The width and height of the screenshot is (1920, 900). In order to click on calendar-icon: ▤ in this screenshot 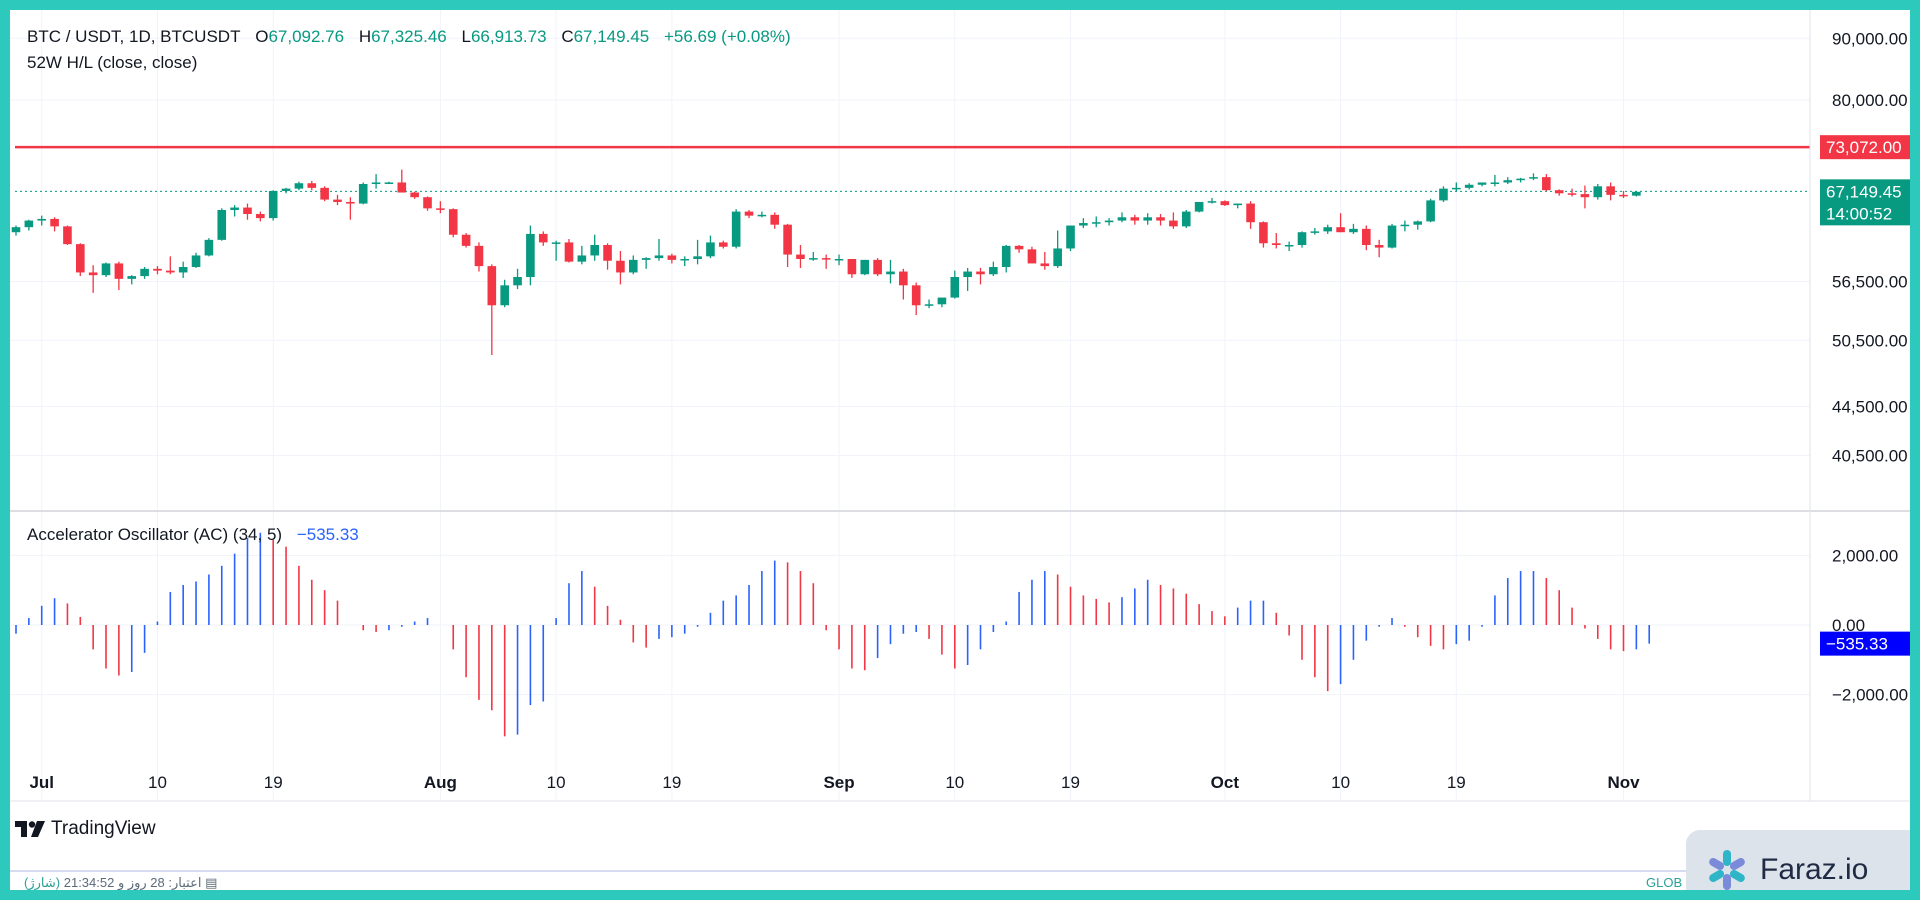, I will do `click(211, 882)`.